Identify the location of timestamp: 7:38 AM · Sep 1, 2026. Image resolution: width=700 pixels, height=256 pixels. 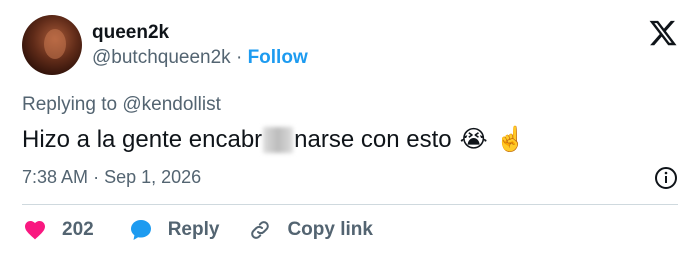
(111, 177).